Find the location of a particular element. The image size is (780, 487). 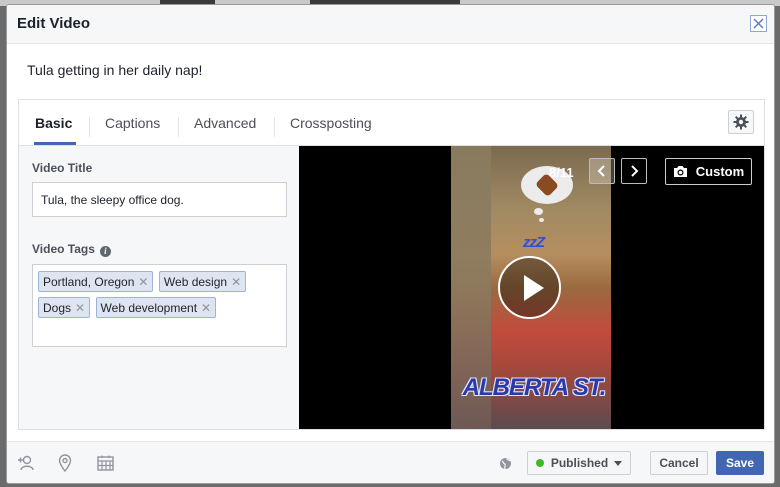

close-button is located at coordinates (758, 23).